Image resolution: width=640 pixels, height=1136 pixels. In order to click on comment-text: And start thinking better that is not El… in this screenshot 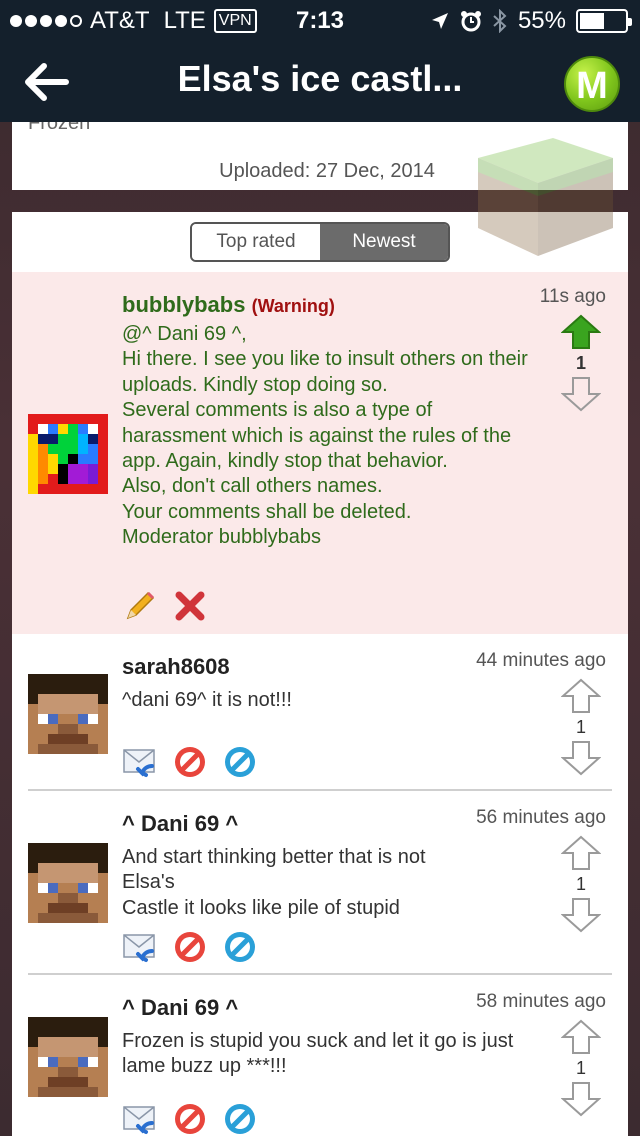, I will do `click(274, 882)`.